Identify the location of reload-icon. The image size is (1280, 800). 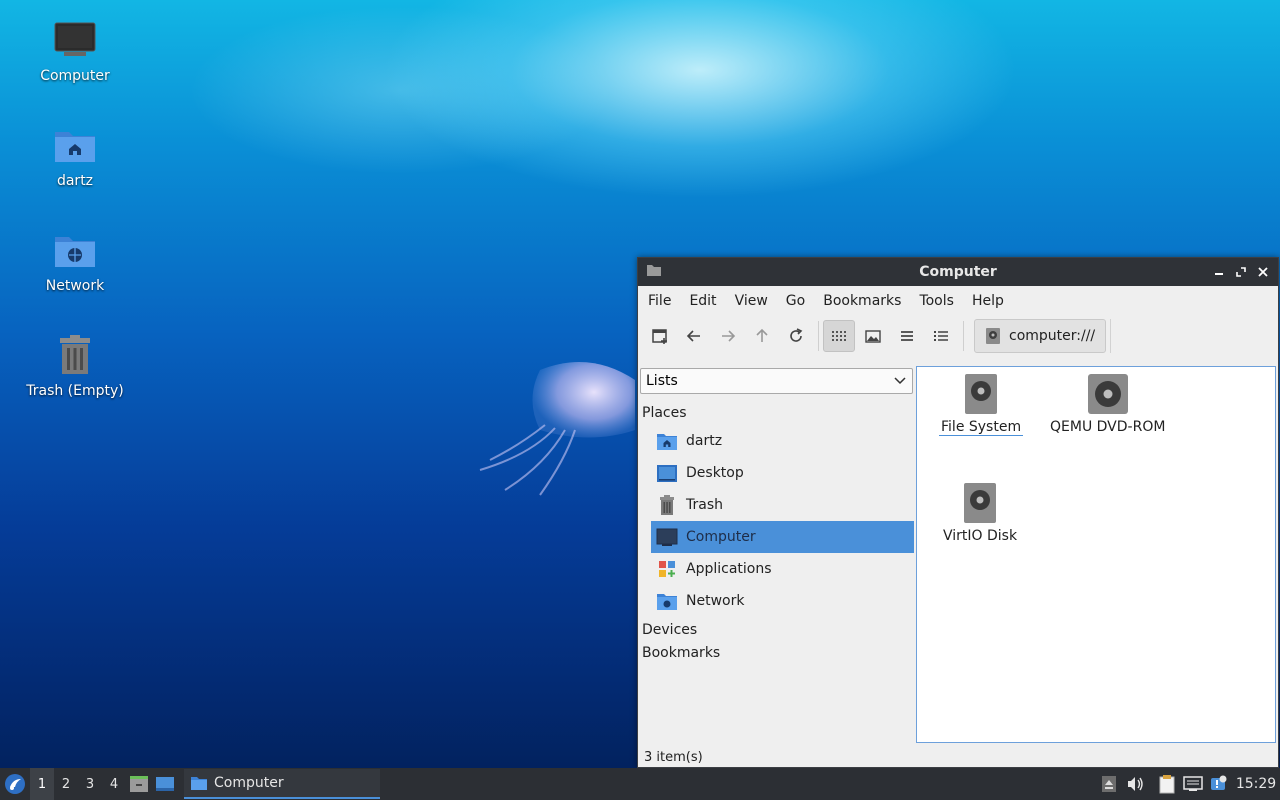
(796, 335).